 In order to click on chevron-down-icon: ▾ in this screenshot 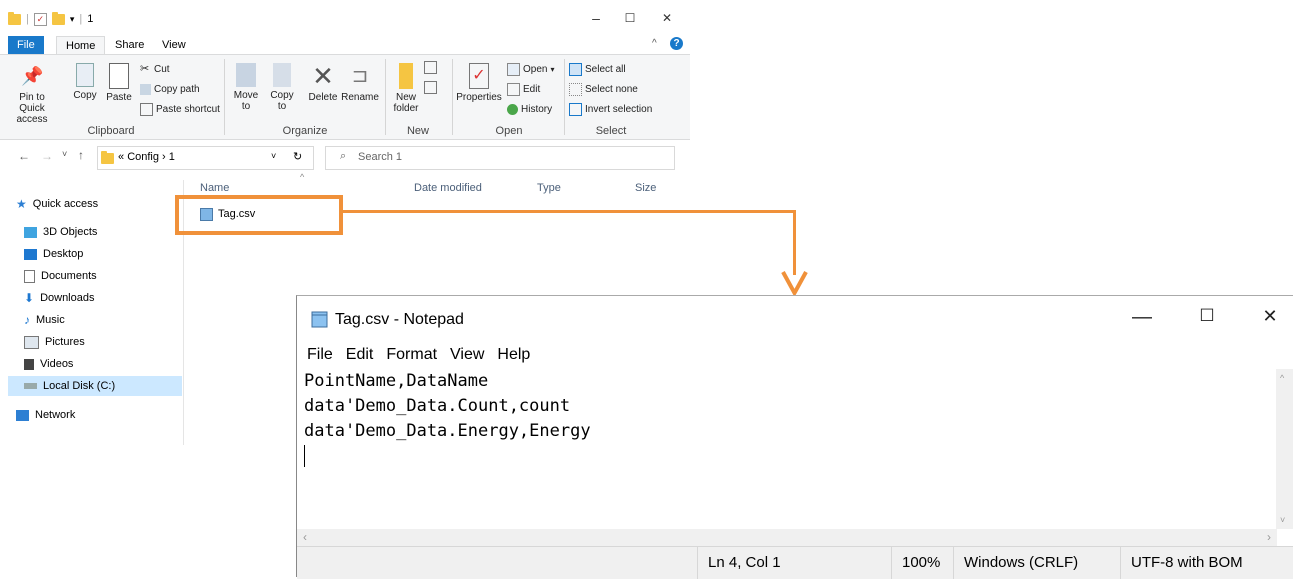, I will do `click(552, 69)`.